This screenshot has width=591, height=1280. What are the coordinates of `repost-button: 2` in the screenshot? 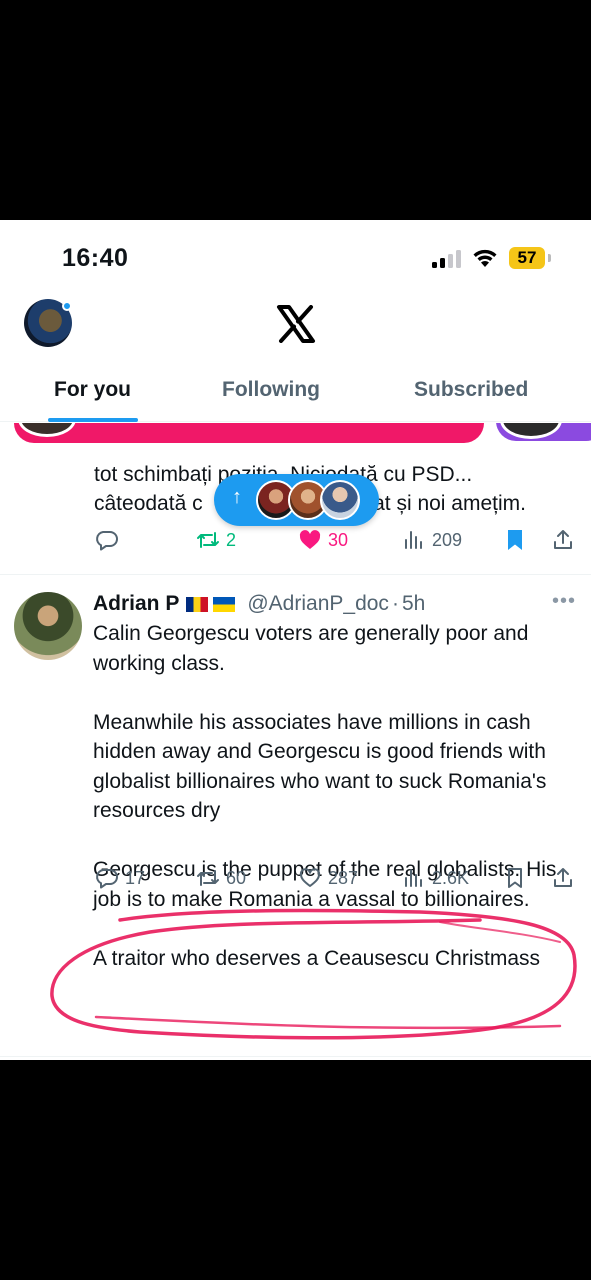 It's located at (216, 540).